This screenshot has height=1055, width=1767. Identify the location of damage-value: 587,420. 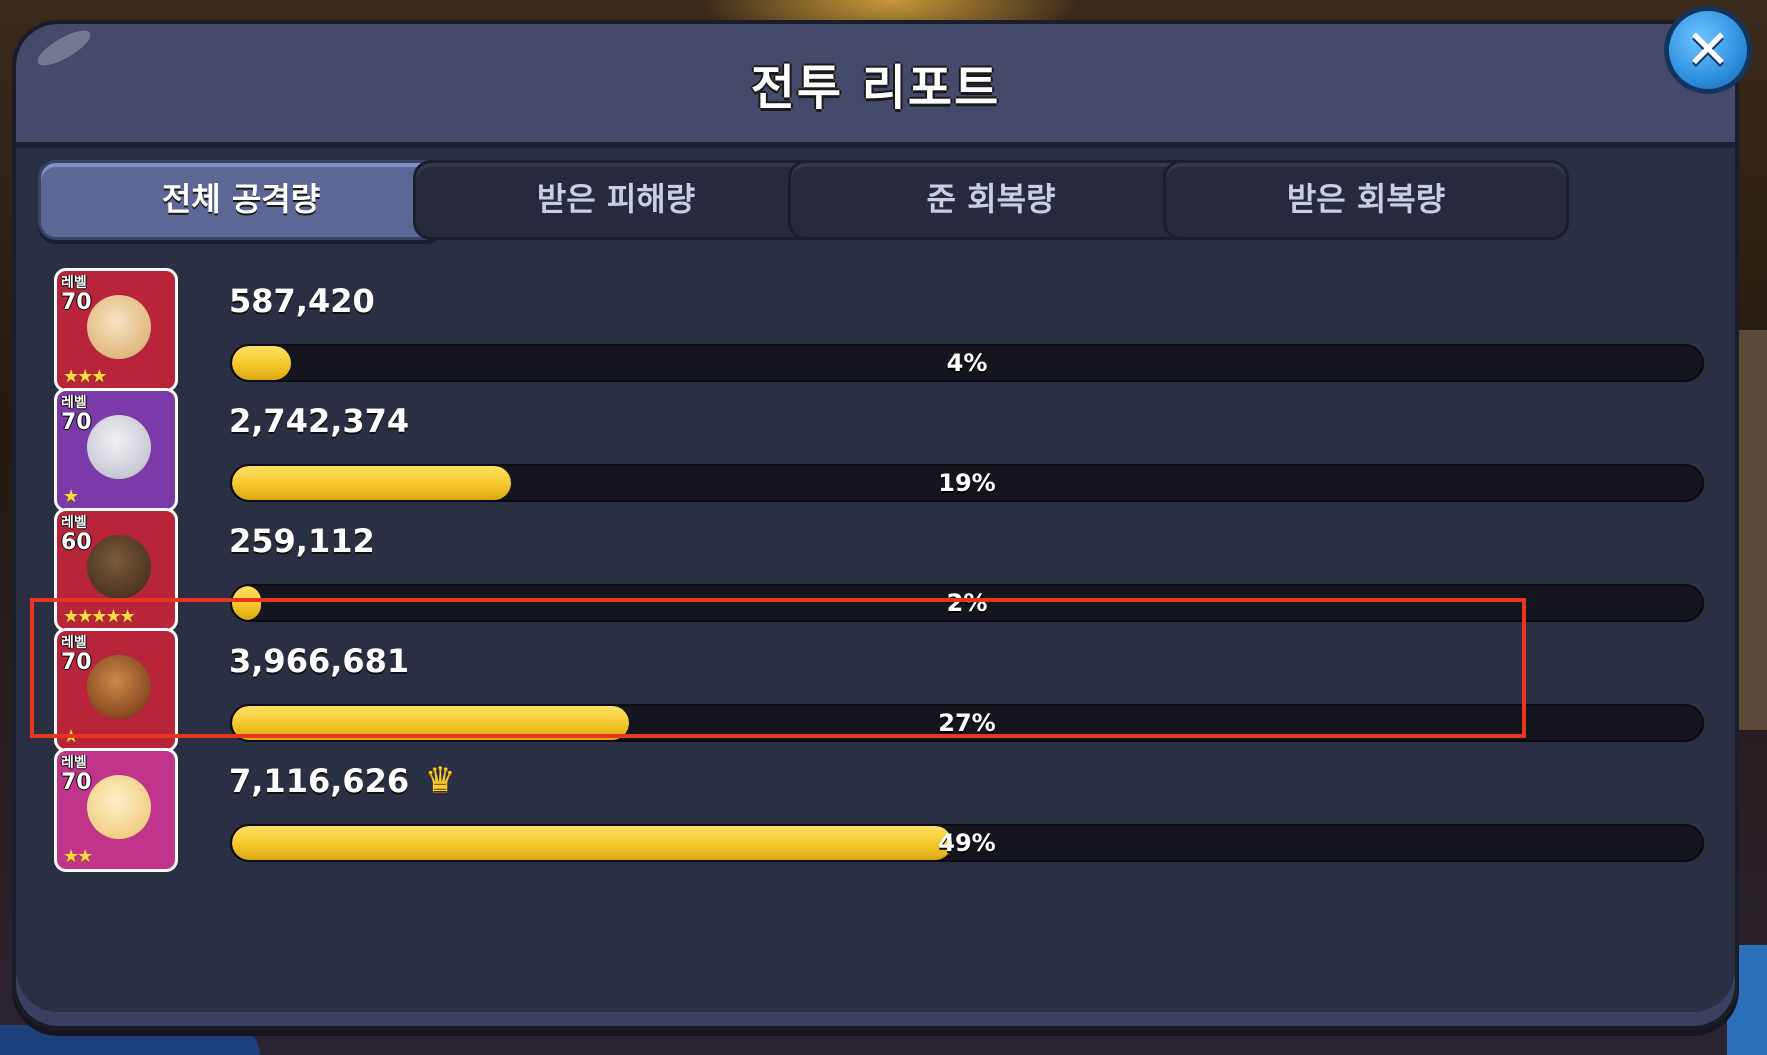
(302, 301).